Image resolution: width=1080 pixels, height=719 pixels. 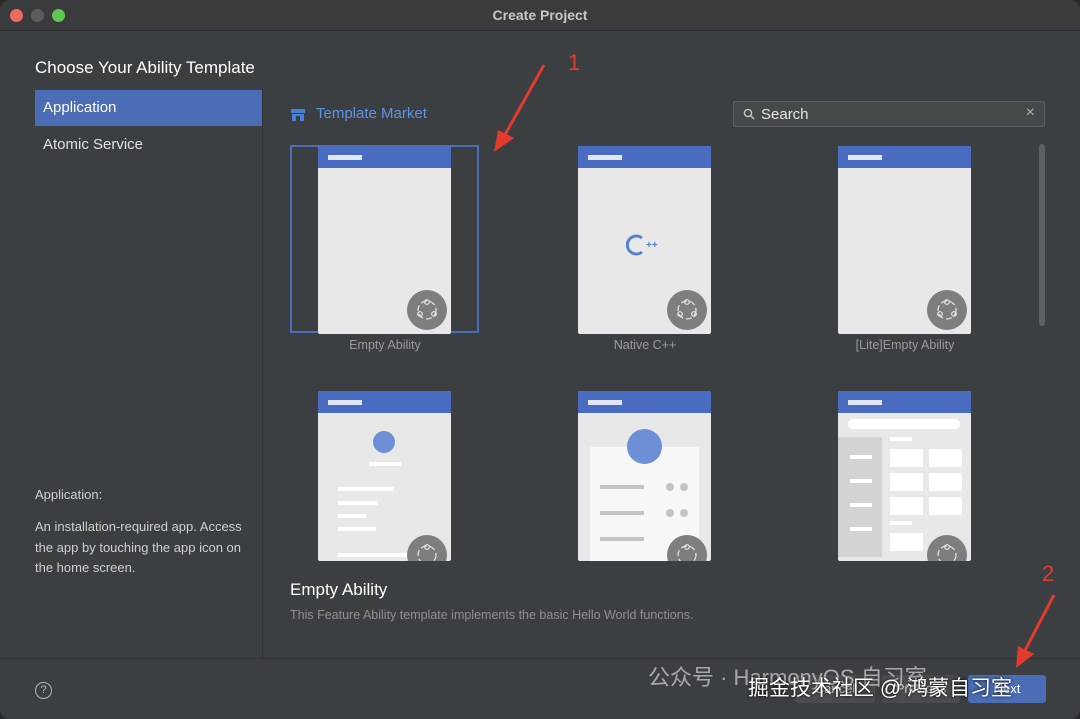 What do you see at coordinates (1030, 113) in the screenshot?
I see `clear-search-icon: ×` at bounding box center [1030, 113].